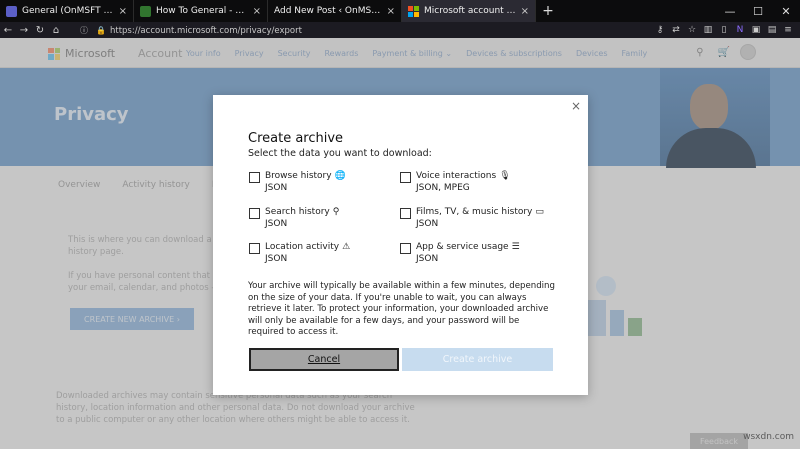  I want to click on menu-icon: ≡, so click(788, 30).